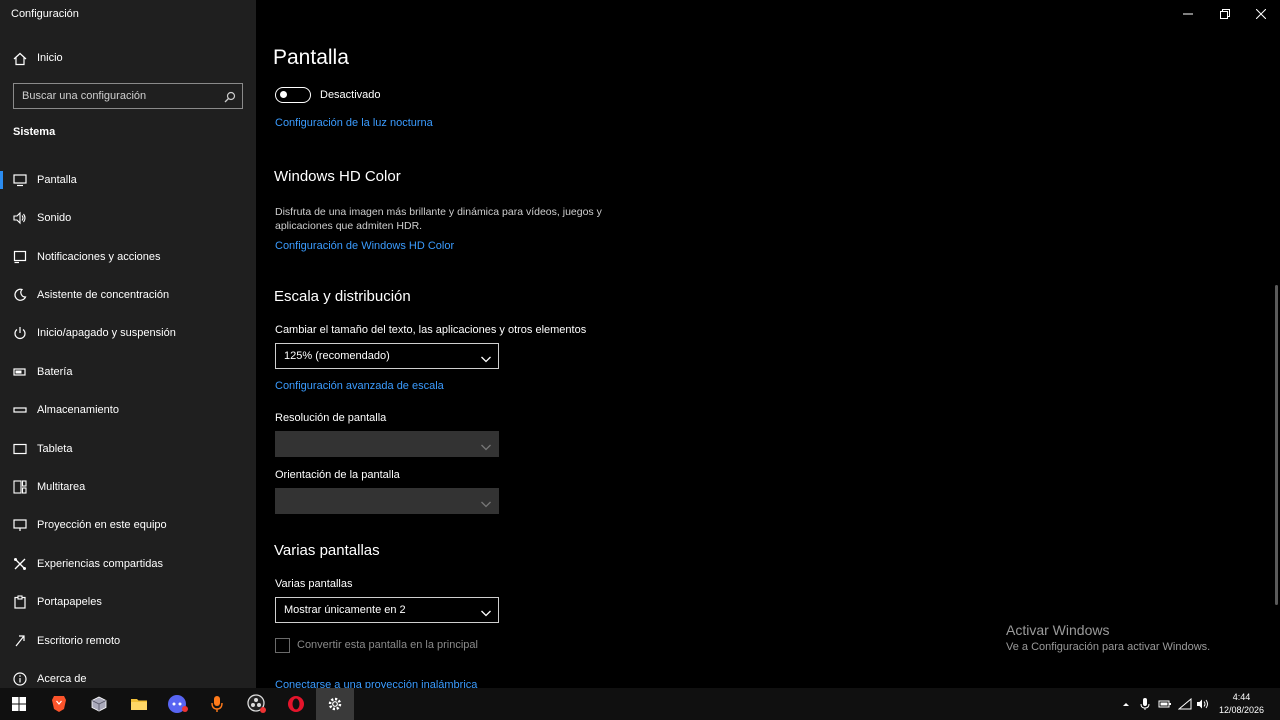 This screenshot has width=1280, height=720. I want to click on resolution-dropdown, so click(387, 444).